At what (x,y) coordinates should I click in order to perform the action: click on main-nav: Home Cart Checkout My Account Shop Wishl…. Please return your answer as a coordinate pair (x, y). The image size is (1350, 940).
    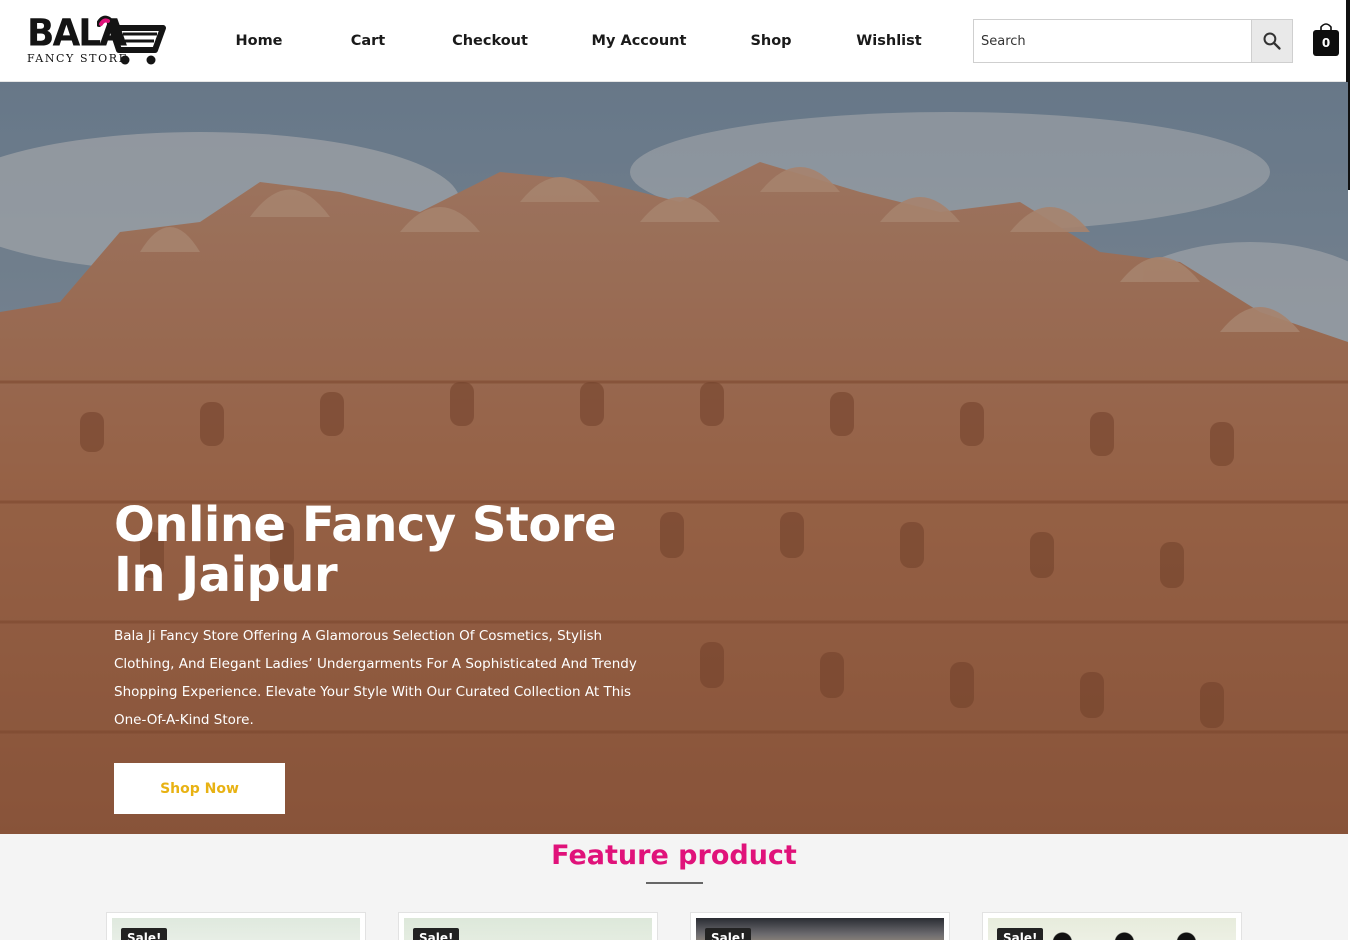
    Looking at the image, I should click on (581, 41).